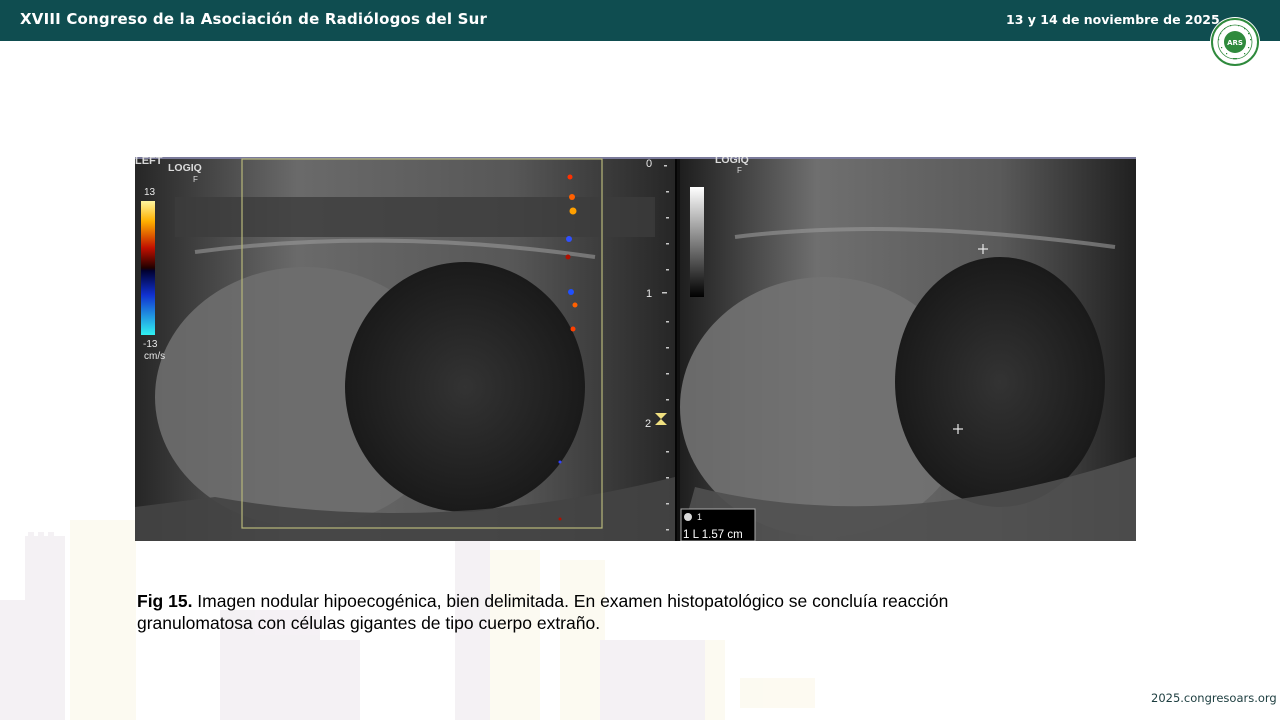 This screenshot has height=720, width=1280. I want to click on corner-label: LEFT, so click(149, 162).